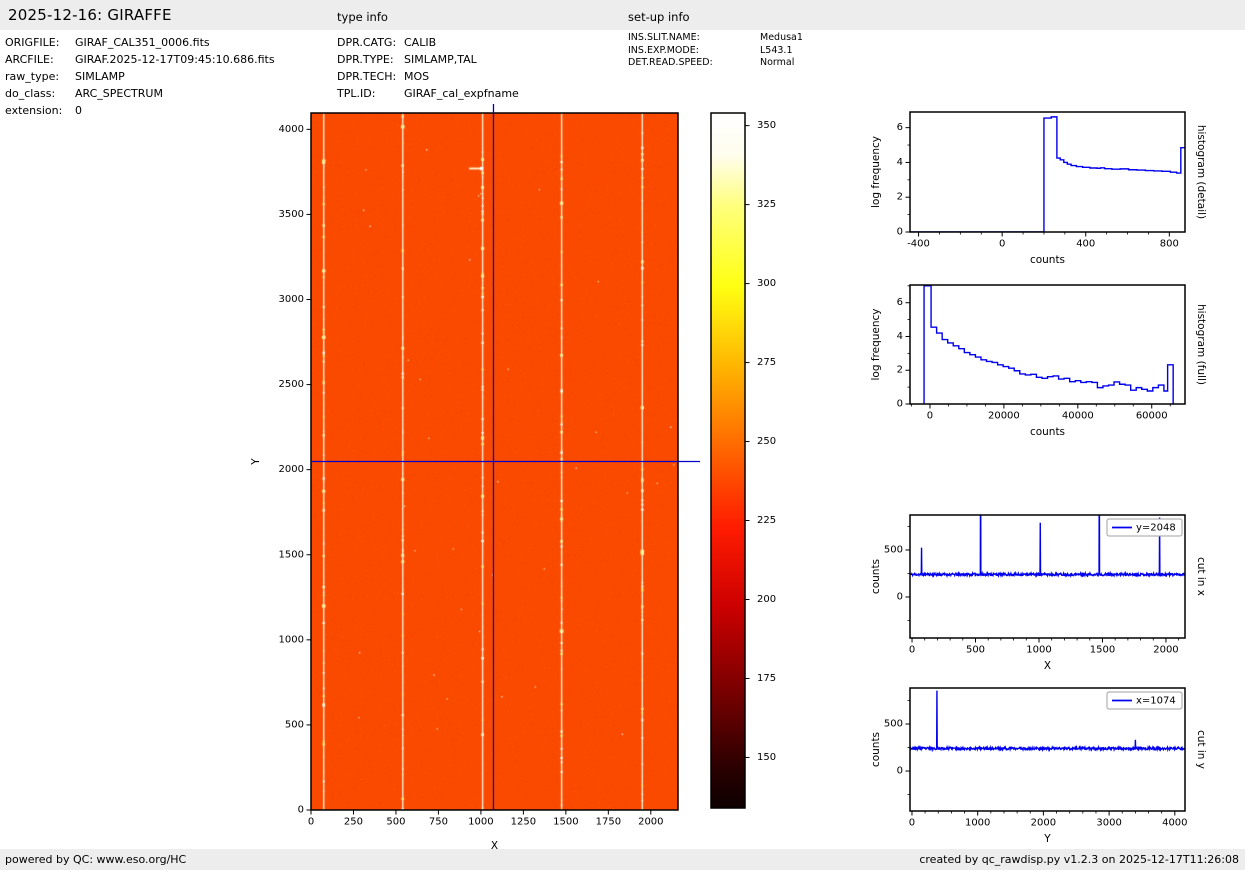 The image size is (1245, 870). I want to click on main-x-tick-label: 1500, so click(565, 821).